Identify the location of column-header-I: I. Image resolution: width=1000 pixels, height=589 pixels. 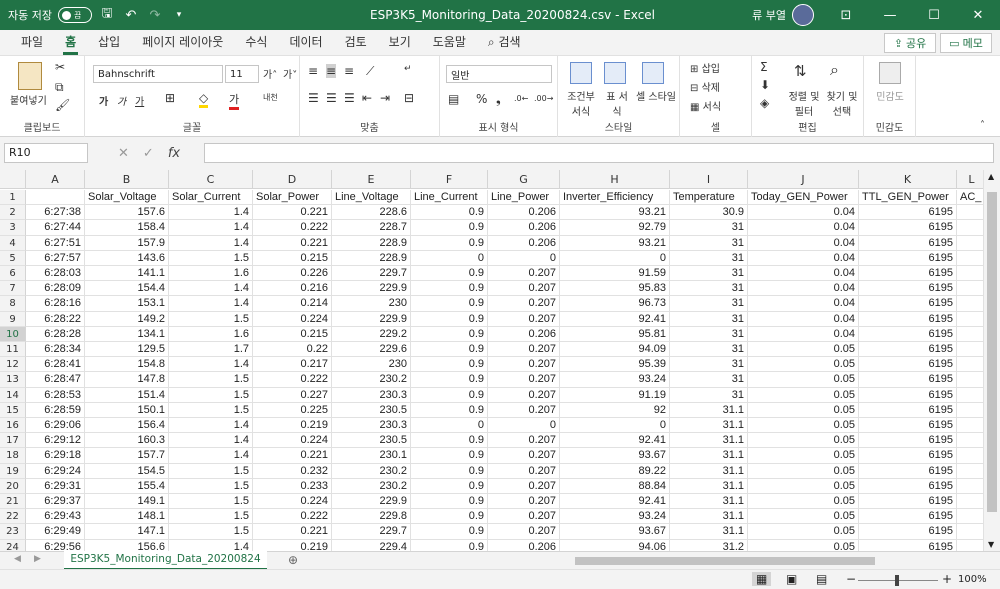
(709, 179).